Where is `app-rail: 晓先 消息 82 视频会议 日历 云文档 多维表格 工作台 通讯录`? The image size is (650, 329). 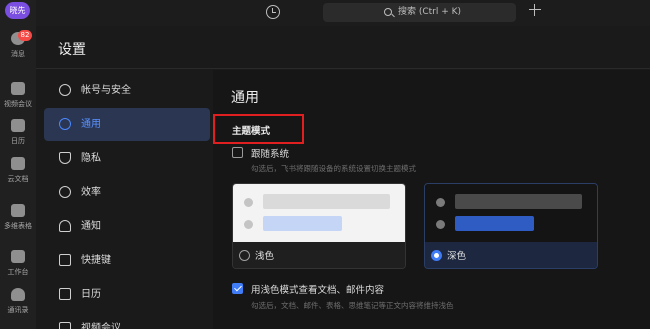 app-rail: 晓先 消息 82 视频会议 日历 云文档 多维表格 工作台 通讯录 is located at coordinates (18, 164).